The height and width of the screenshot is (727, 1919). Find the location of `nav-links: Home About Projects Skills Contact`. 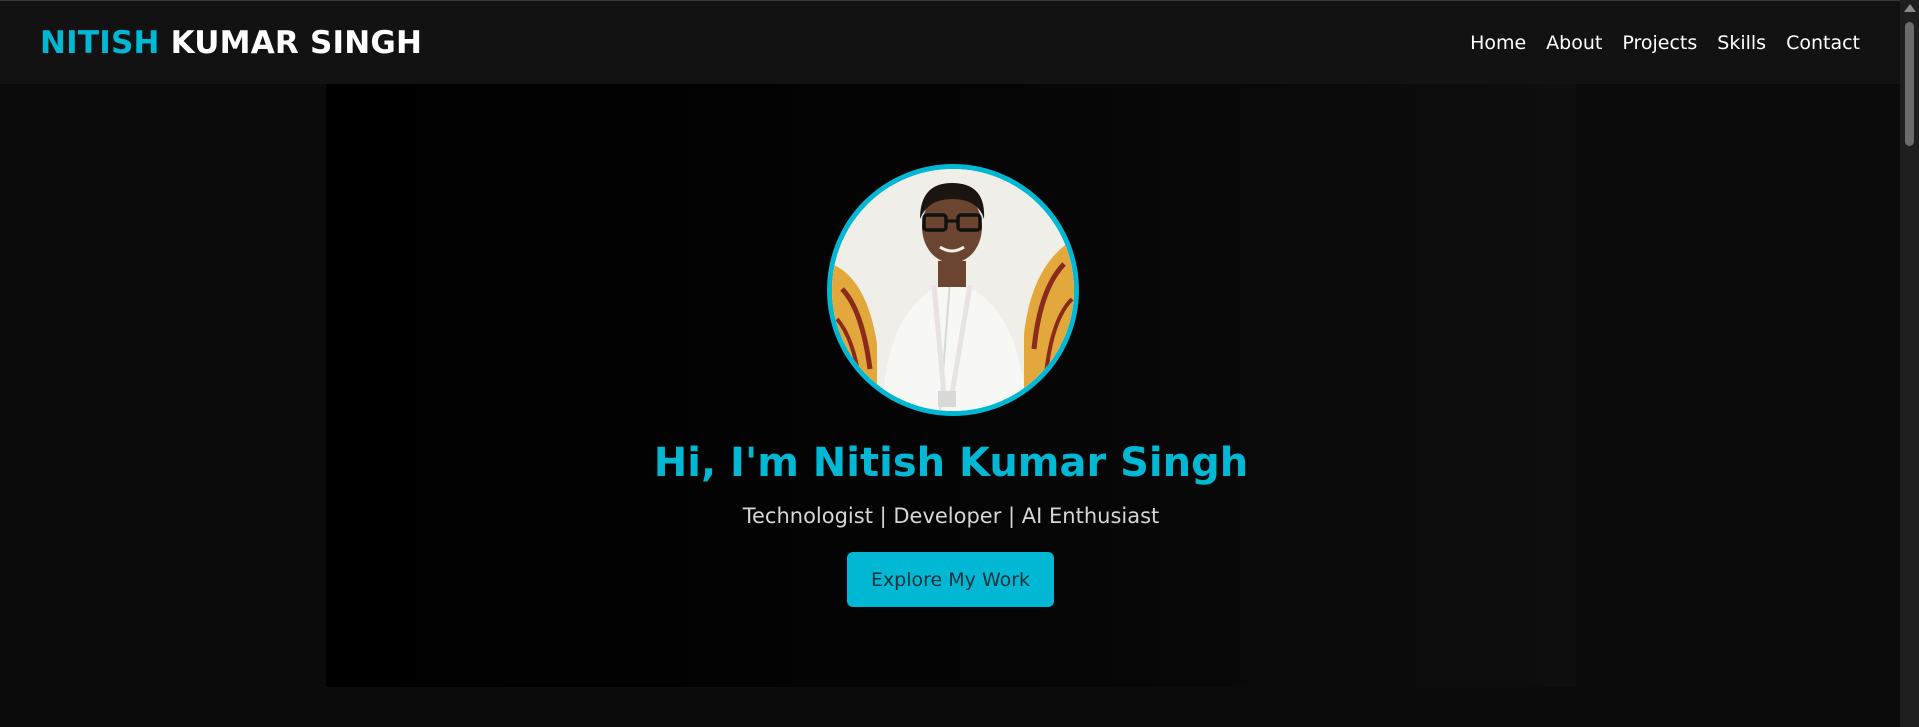

nav-links: Home About Projects Skills Contact is located at coordinates (1665, 43).